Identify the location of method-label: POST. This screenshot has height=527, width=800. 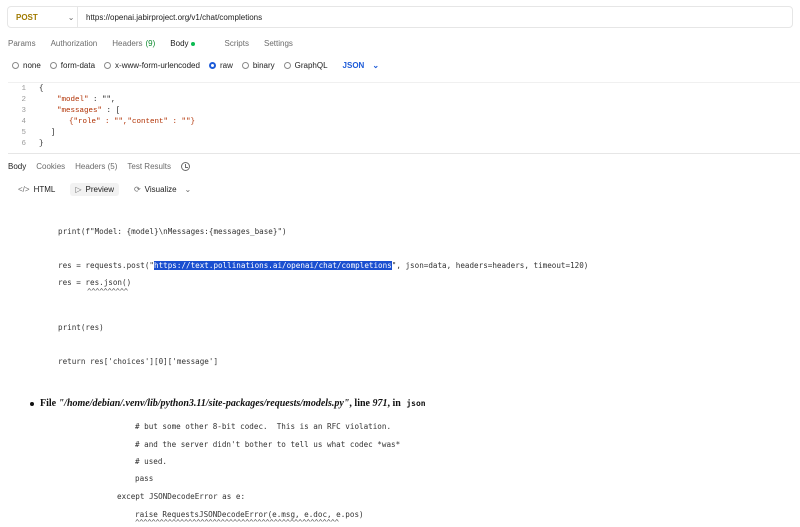
(27, 17).